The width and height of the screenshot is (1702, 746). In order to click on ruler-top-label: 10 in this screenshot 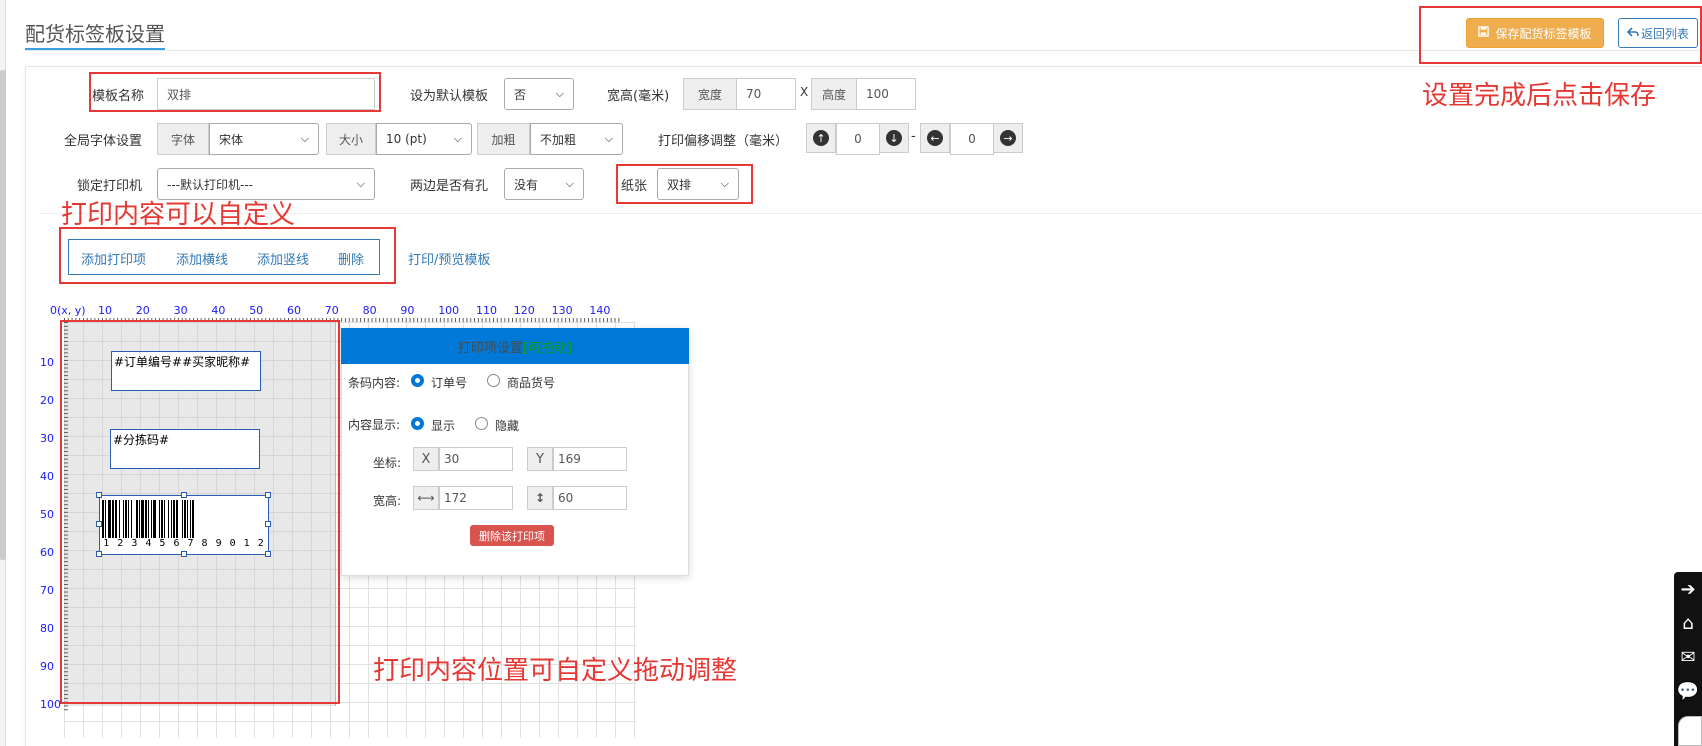, I will do `click(105, 310)`.